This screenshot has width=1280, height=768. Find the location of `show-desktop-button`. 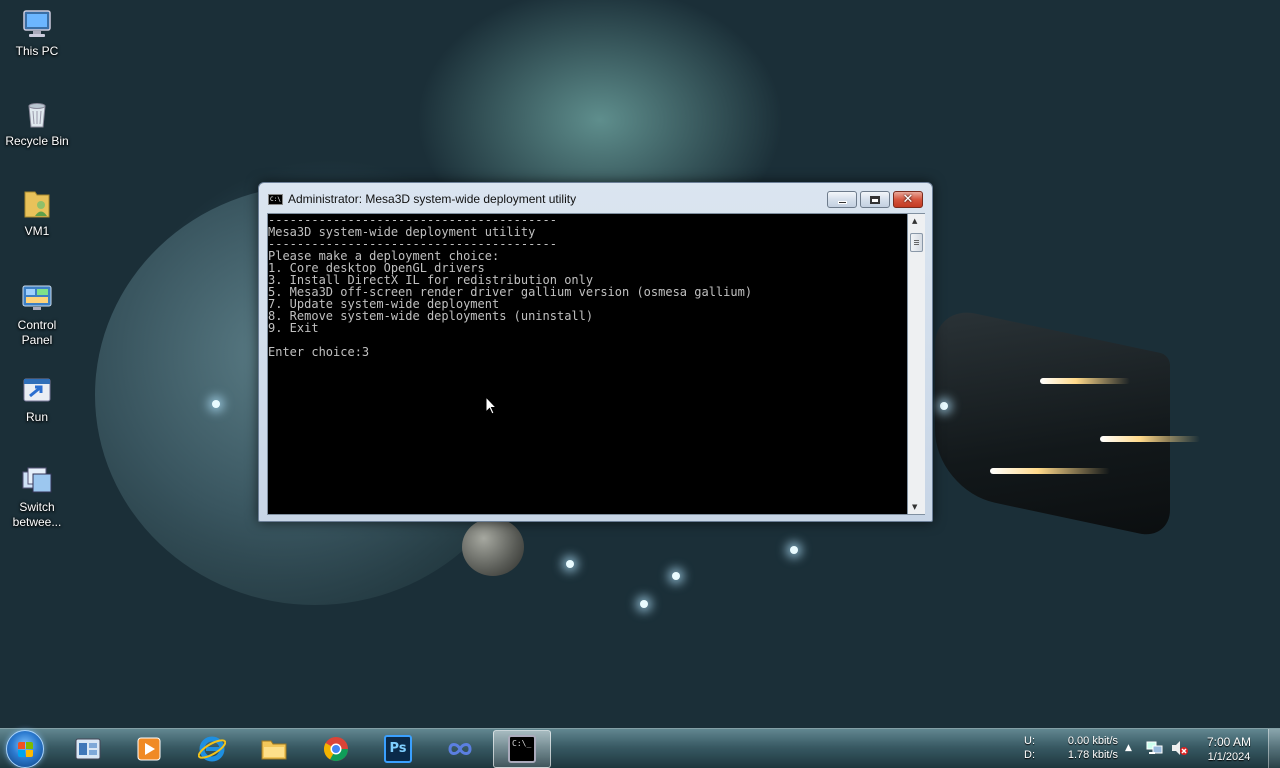

show-desktop-button is located at coordinates (1274, 748).